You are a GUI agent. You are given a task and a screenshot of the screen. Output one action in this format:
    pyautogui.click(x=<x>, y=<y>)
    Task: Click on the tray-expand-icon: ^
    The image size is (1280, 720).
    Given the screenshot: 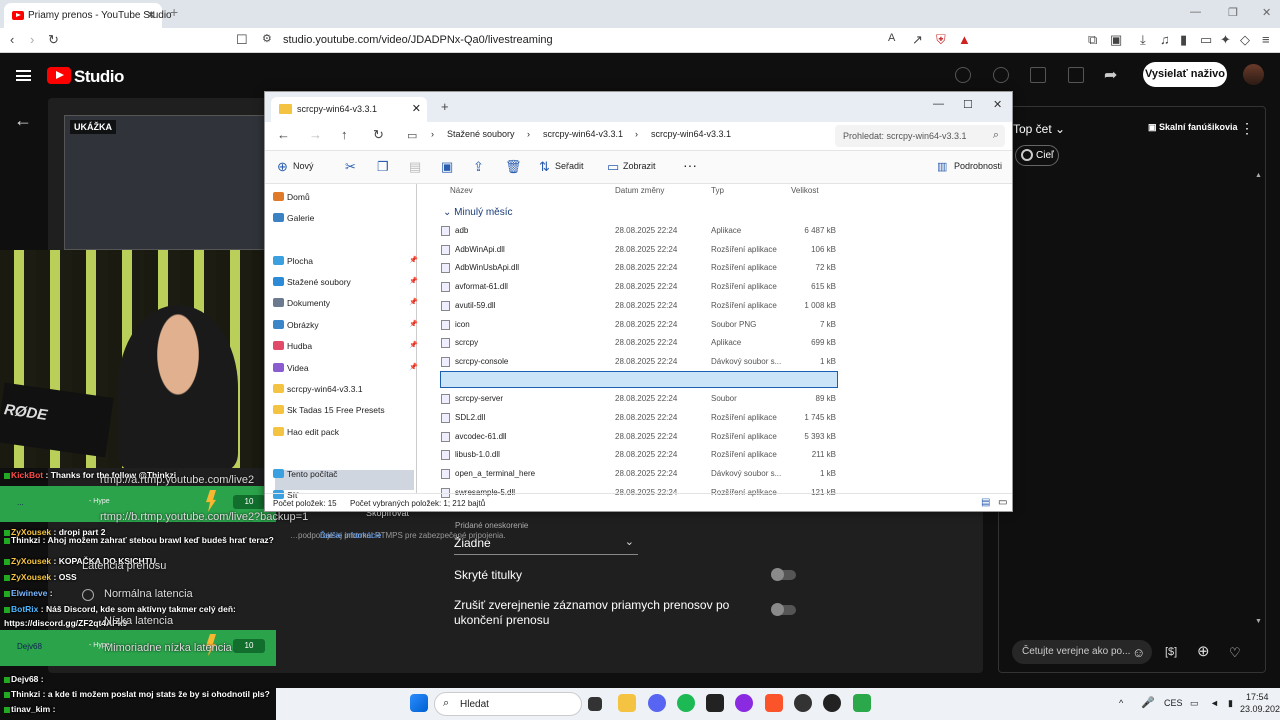 What is the action you would take?
    pyautogui.click(x=1121, y=703)
    